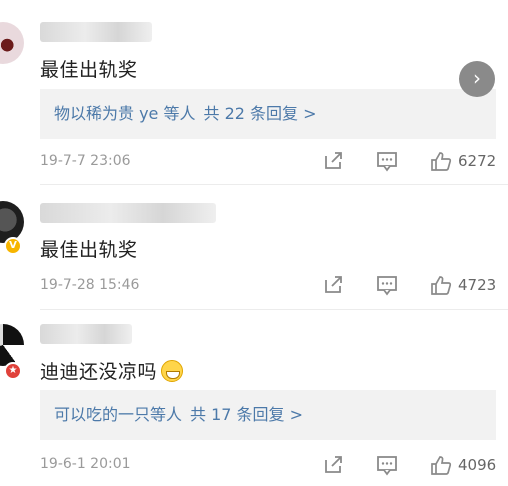 This screenshot has height=486, width=508. What do you see at coordinates (13, 371) in the screenshot?
I see `rank-badge-icon: ★` at bounding box center [13, 371].